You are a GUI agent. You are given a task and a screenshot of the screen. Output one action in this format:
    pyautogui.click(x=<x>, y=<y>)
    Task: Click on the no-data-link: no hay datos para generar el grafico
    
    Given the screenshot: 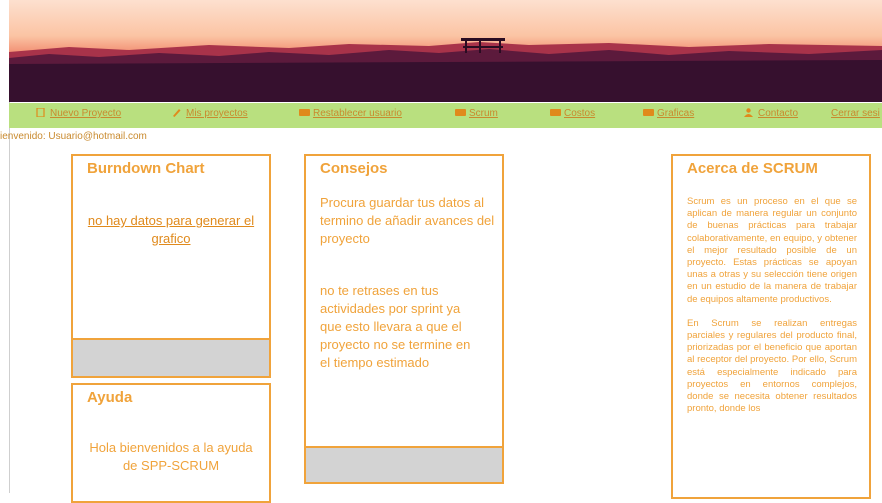 What is the action you would take?
    pyautogui.click(x=171, y=229)
    